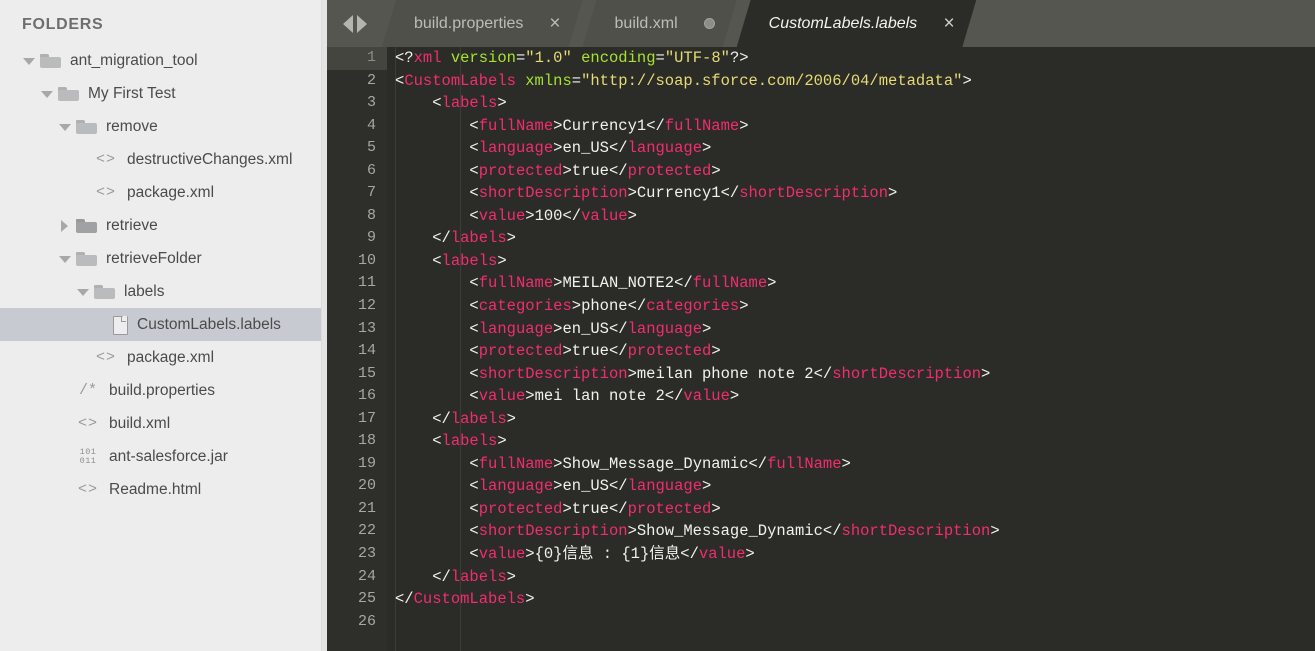  Describe the element at coordinates (163, 258) in the screenshot. I see `tree-item-retrievefolder: retrieveFolder` at that location.